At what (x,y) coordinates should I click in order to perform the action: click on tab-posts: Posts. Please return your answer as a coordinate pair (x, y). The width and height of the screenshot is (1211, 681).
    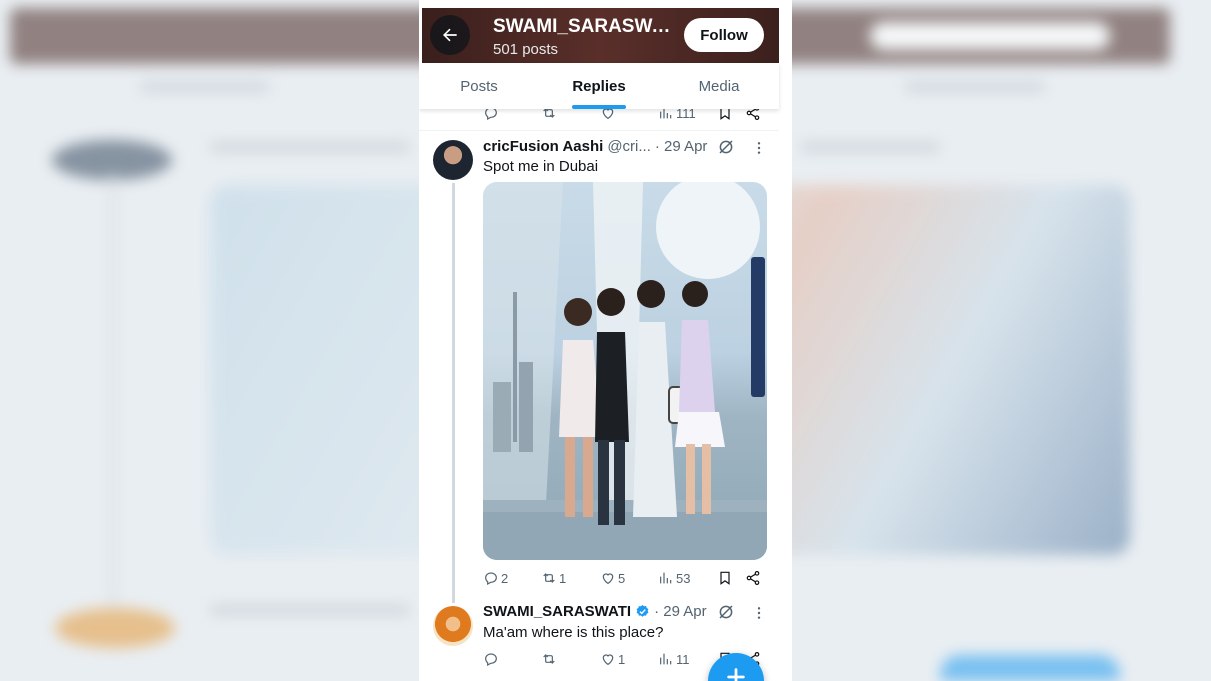
    Looking at the image, I should click on (479, 86).